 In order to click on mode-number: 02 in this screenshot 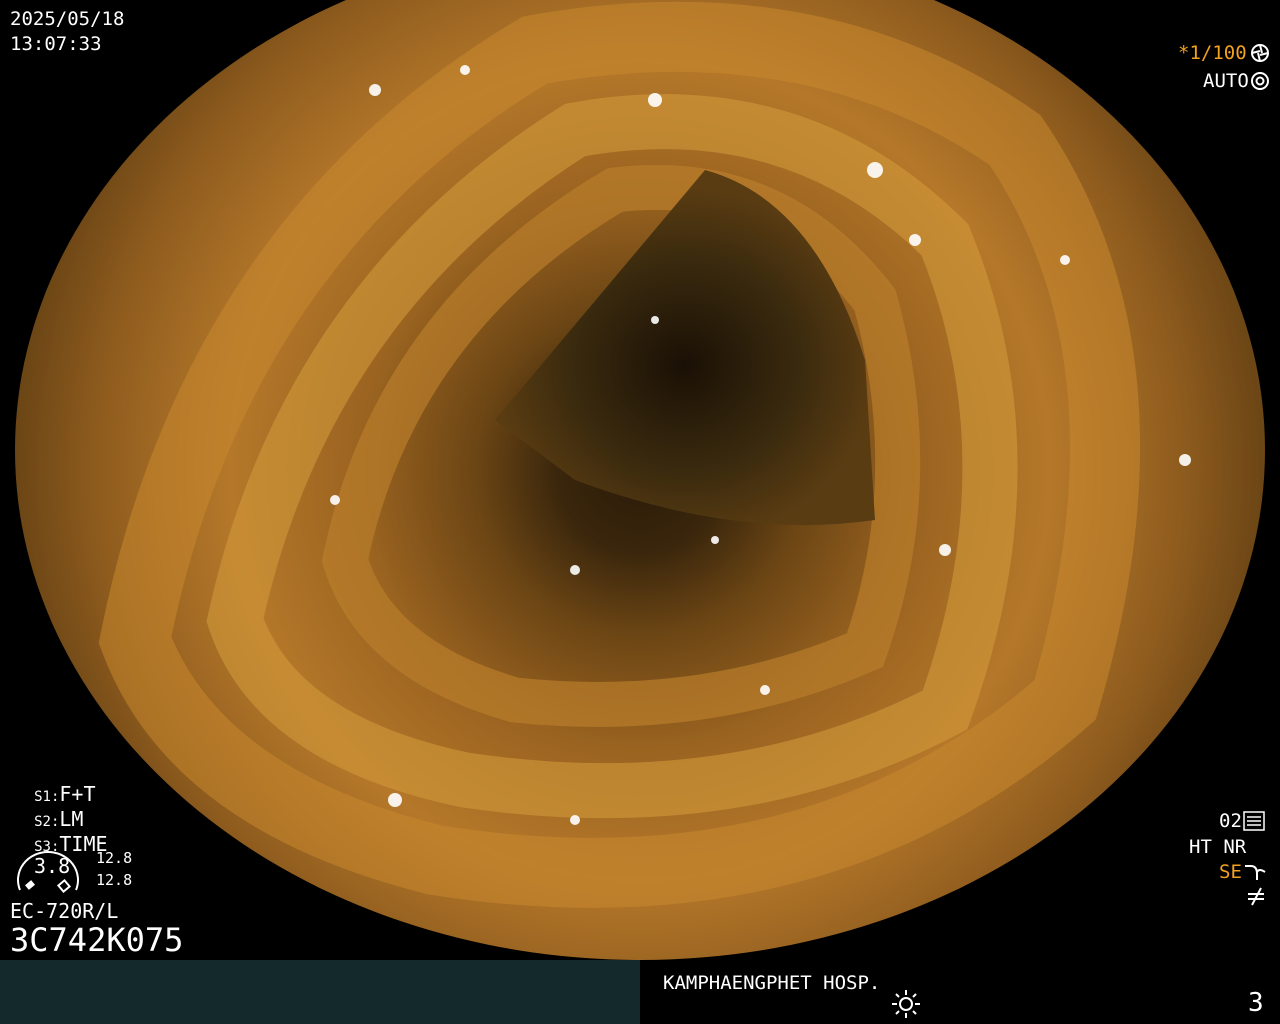, I will do `click(1230, 821)`.